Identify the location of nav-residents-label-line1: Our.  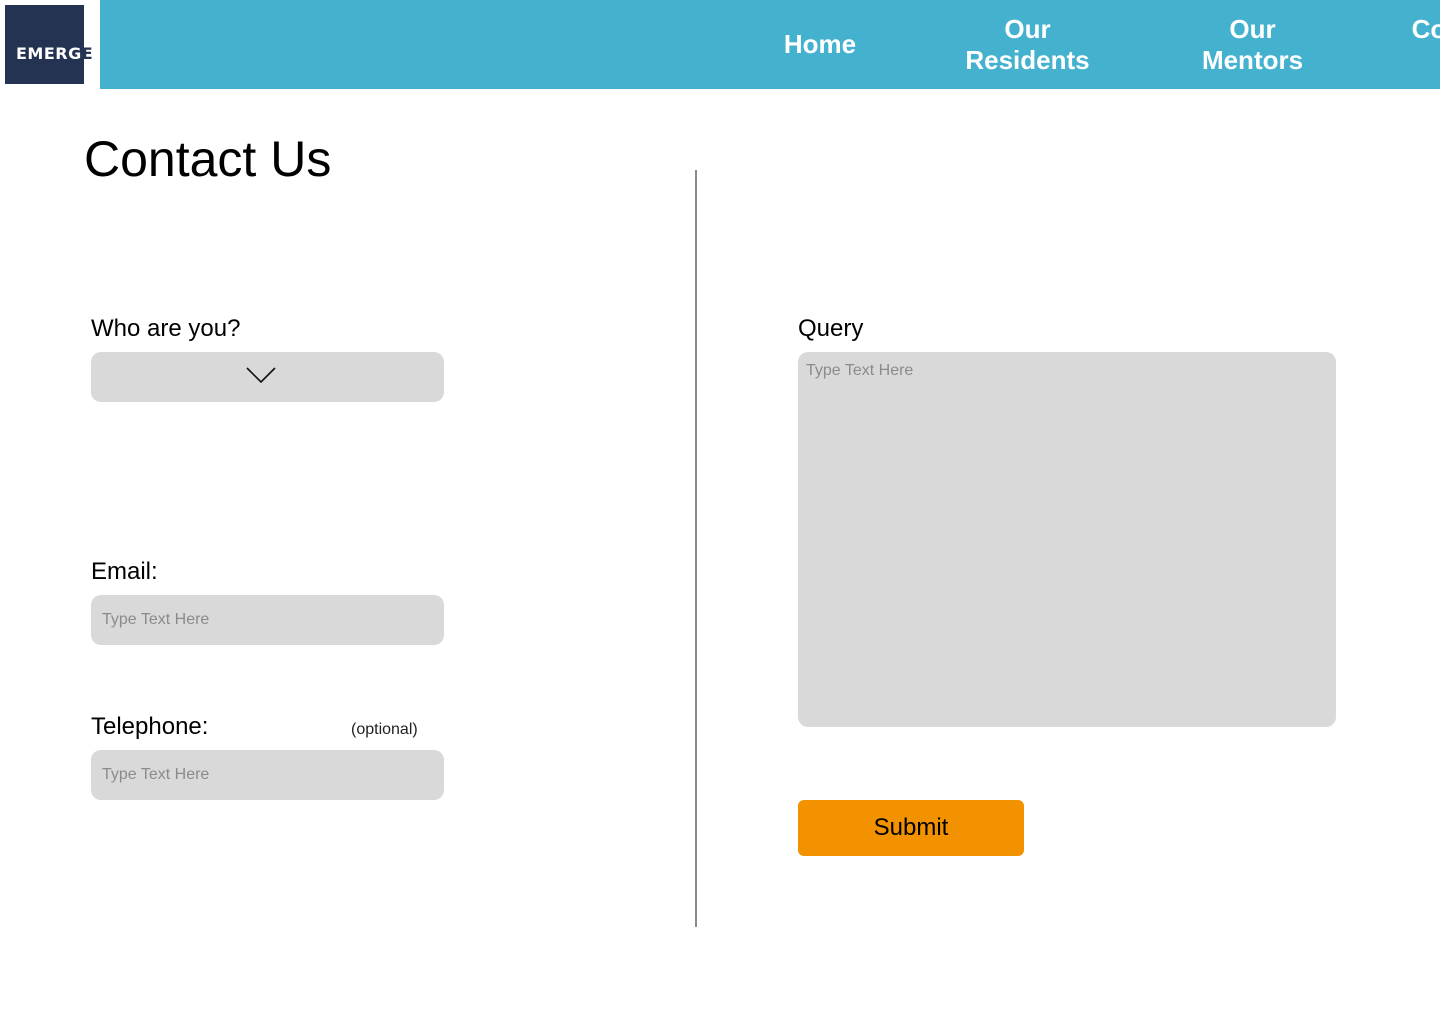
(1027, 28).